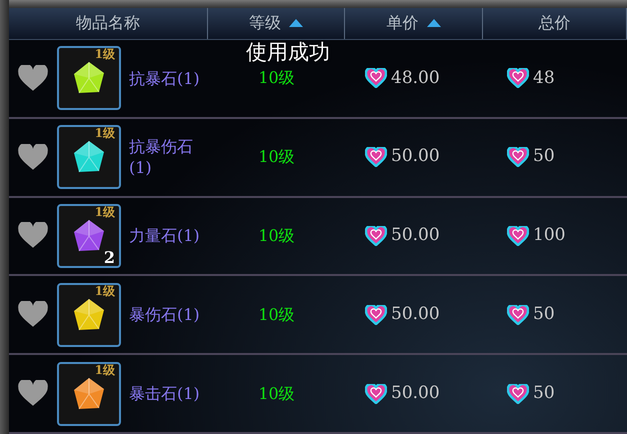 This screenshot has width=627, height=434. Describe the element at coordinates (288, 52) in the screenshot. I see `toast-message: 使用成功` at that location.